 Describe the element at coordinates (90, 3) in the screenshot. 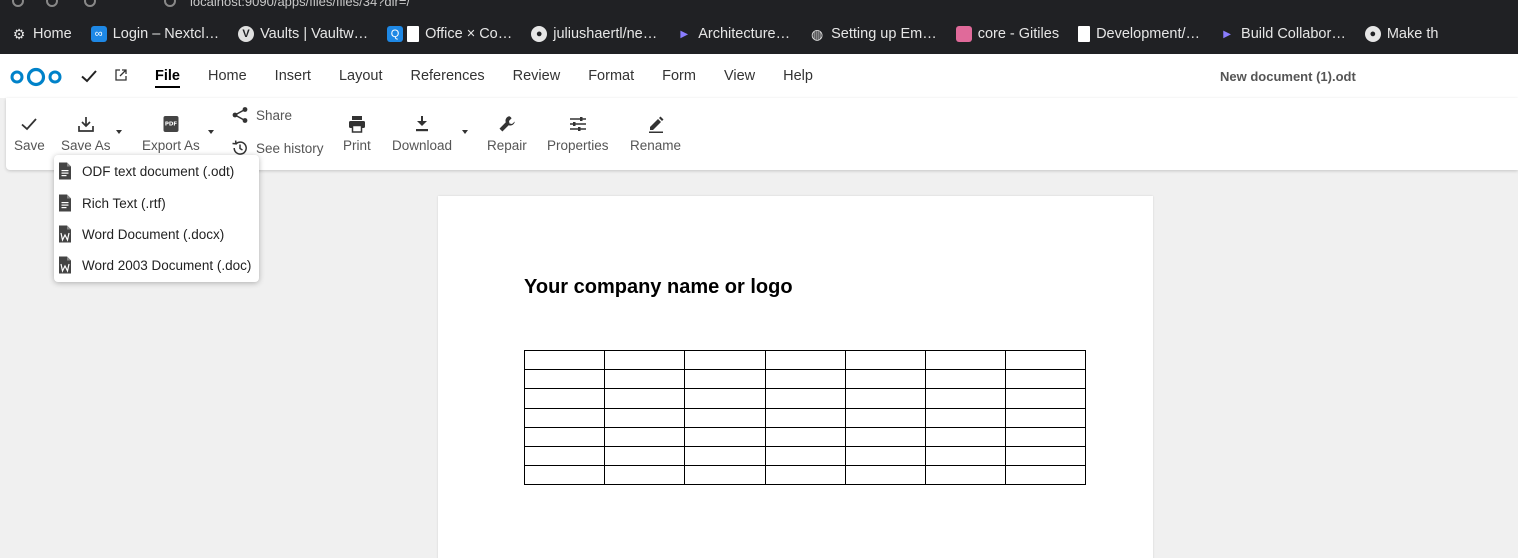

I see `reload-icon` at that location.